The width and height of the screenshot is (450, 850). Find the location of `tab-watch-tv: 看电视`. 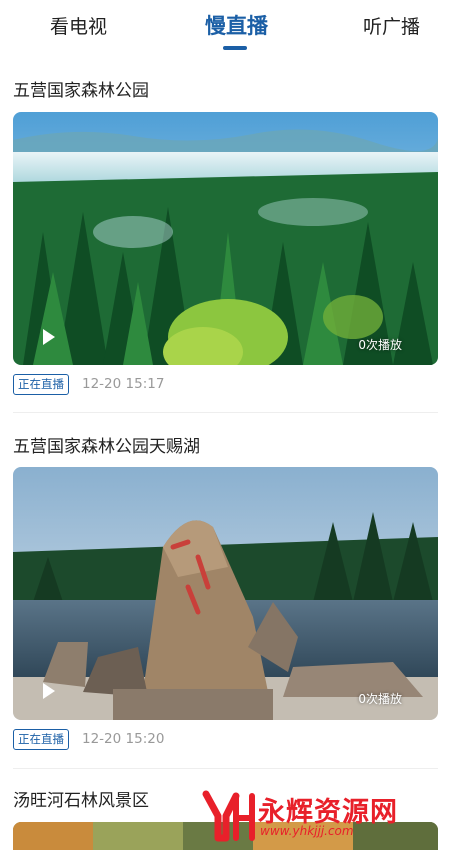

tab-watch-tv: 看电视 is located at coordinates (78, 25).